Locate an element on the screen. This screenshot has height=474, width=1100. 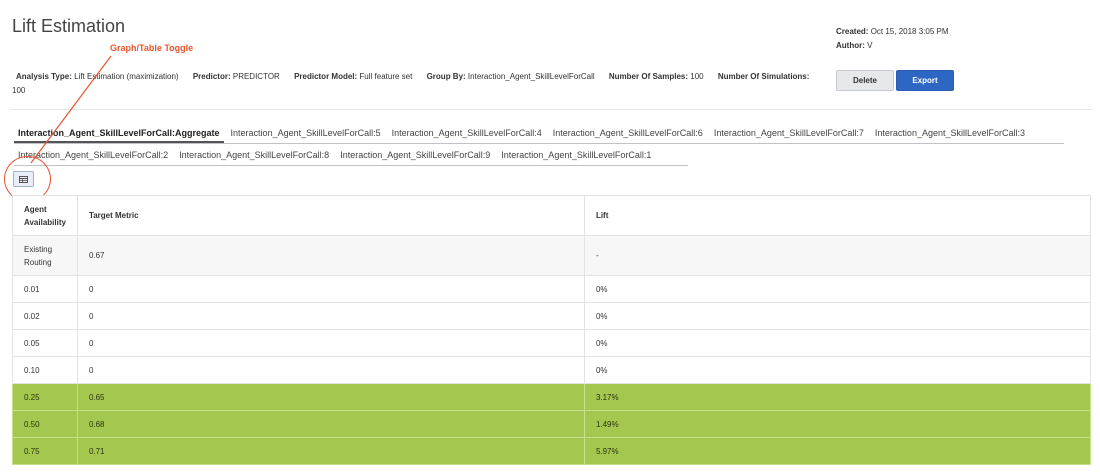
table-row: 0.10 0 0% is located at coordinates (552, 370).